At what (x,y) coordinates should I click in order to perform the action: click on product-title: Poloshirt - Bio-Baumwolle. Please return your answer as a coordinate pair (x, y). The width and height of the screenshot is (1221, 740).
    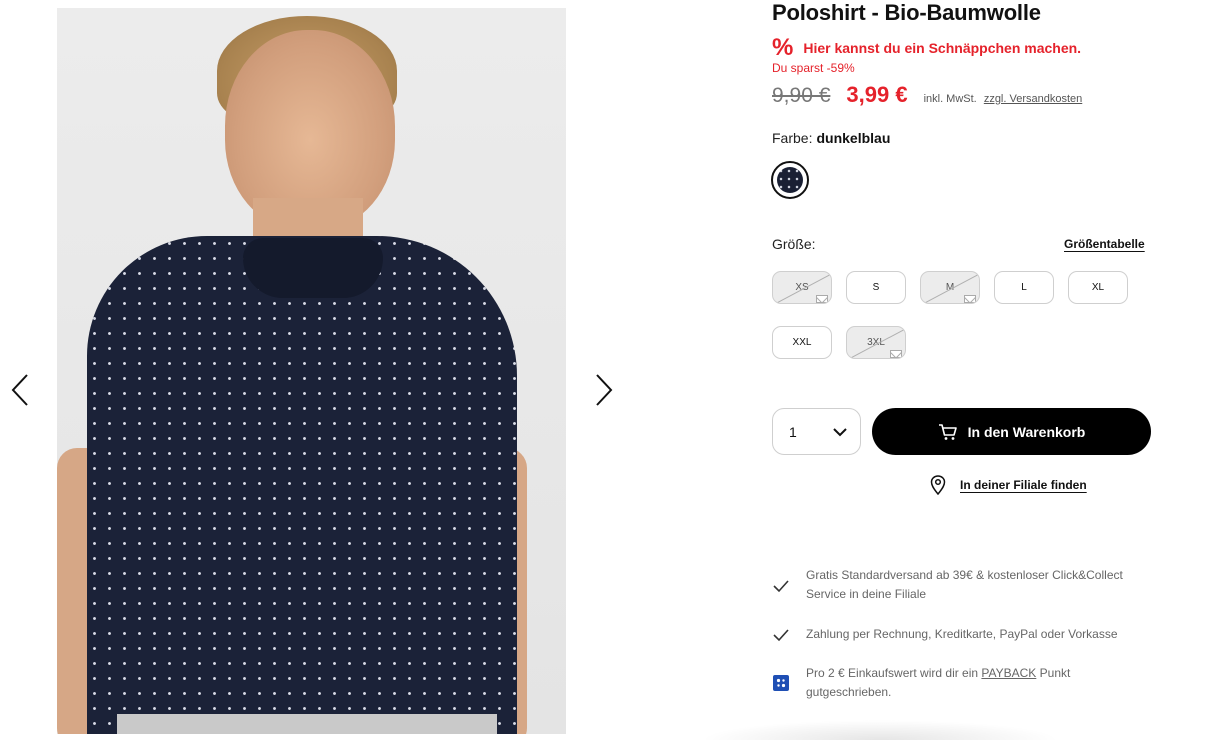
    Looking at the image, I should click on (906, 12).